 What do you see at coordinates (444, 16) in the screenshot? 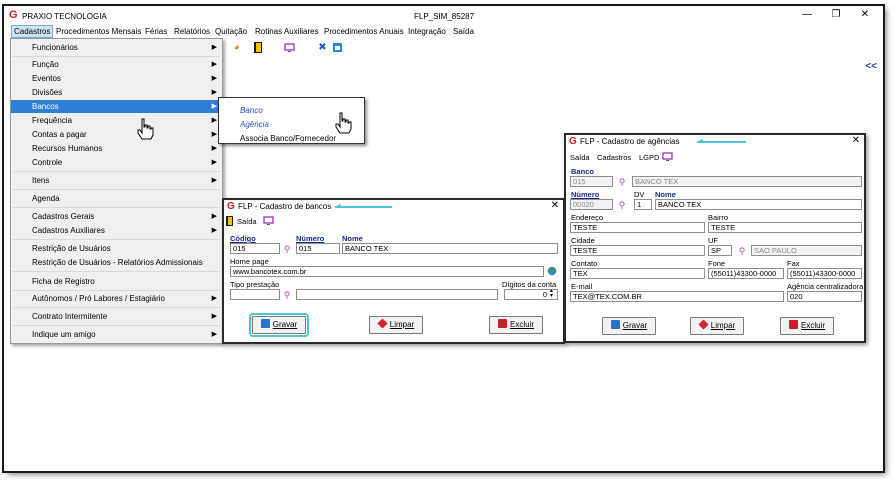
I see `window-title: FLP_SIM_85287` at bounding box center [444, 16].